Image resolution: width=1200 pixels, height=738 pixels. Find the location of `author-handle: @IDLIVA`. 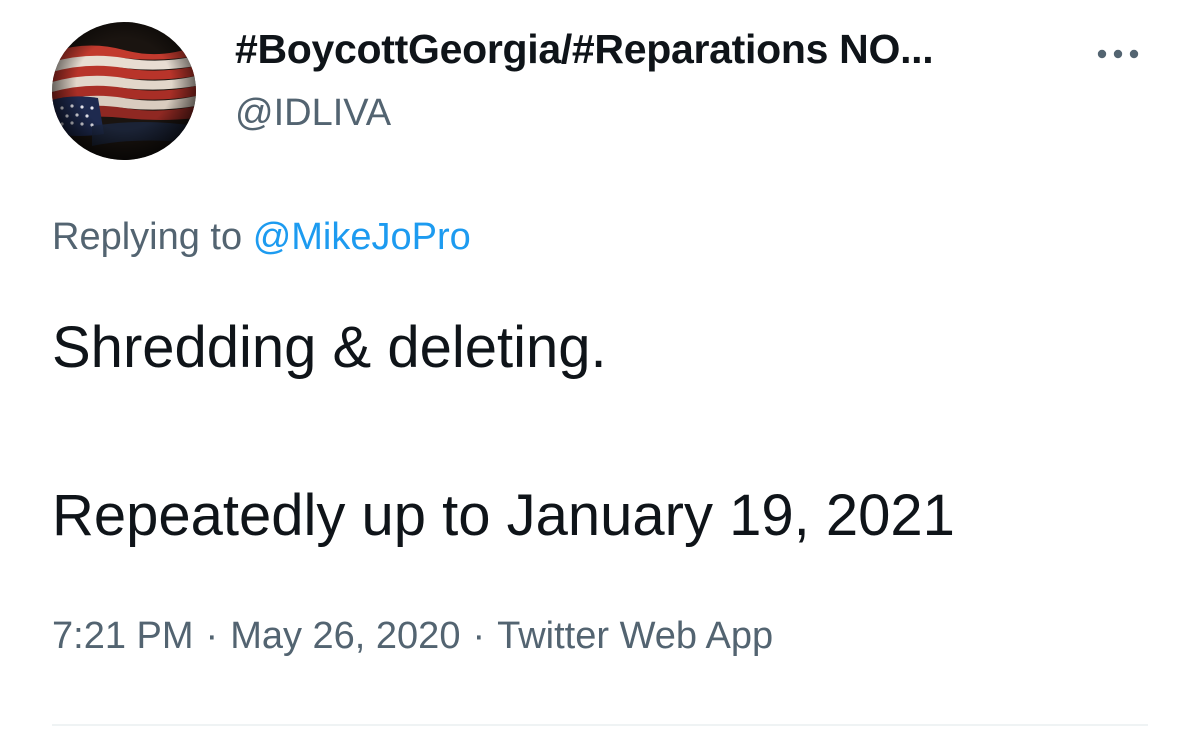

author-handle: @IDLIVA is located at coordinates (313, 113).